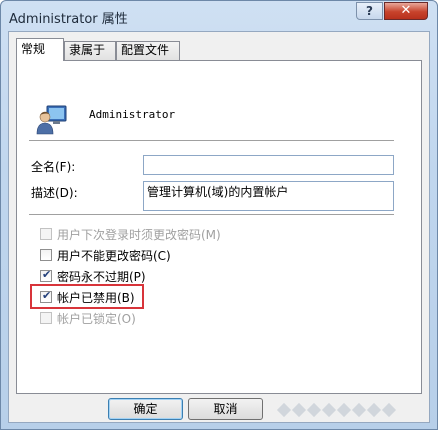  What do you see at coordinates (148, 50) in the screenshot?
I see `tab-profile: 配置文件` at bounding box center [148, 50].